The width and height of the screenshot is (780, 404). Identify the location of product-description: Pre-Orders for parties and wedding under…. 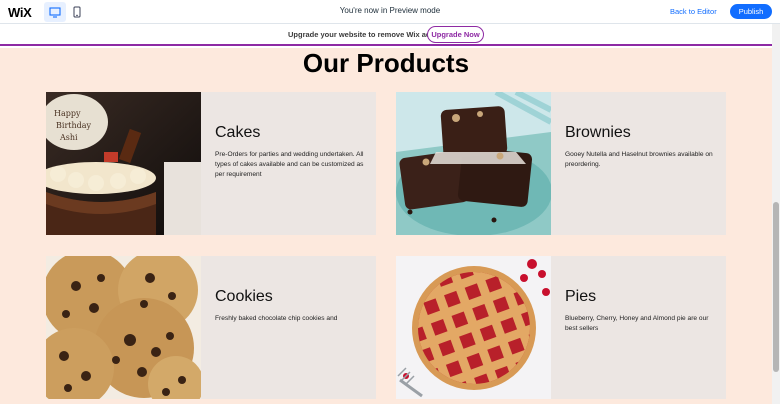
(289, 165).